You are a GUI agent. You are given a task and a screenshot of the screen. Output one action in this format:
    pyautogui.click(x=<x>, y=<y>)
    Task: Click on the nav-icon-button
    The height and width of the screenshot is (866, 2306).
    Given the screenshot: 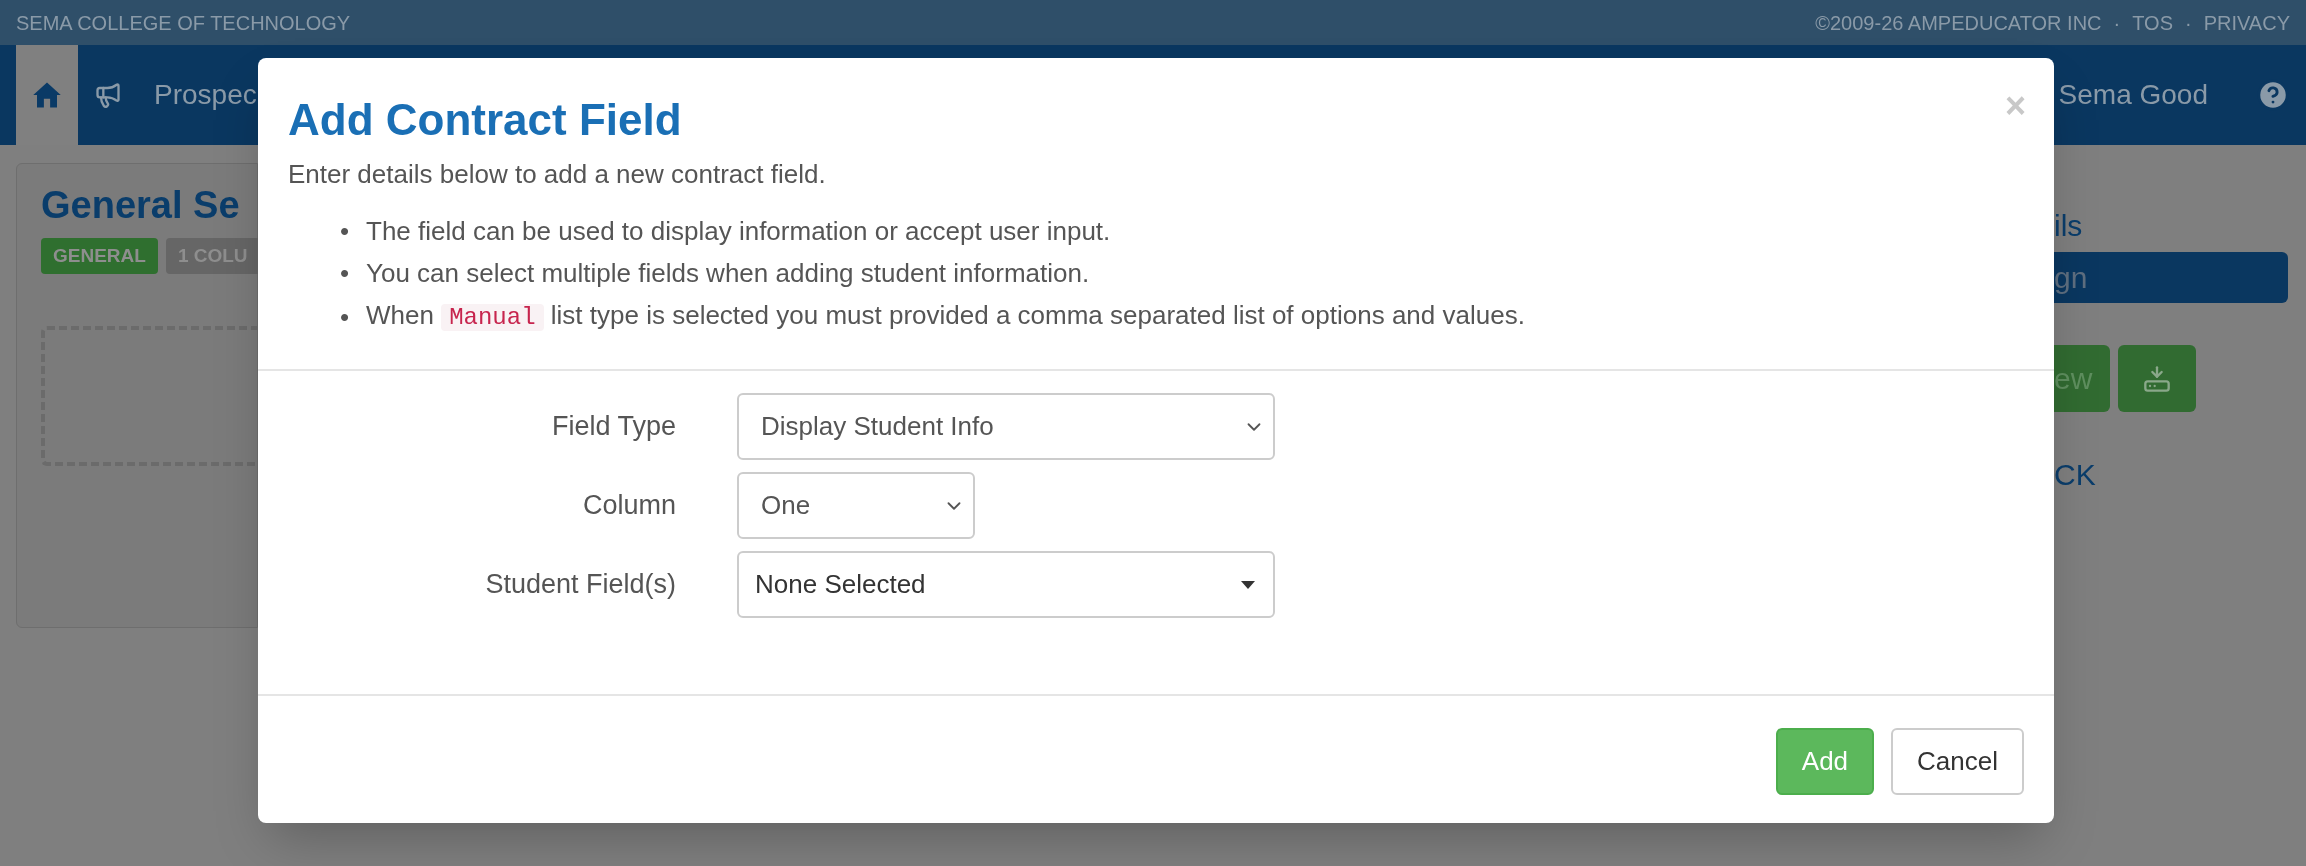 What is the action you would take?
    pyautogui.click(x=47, y=95)
    